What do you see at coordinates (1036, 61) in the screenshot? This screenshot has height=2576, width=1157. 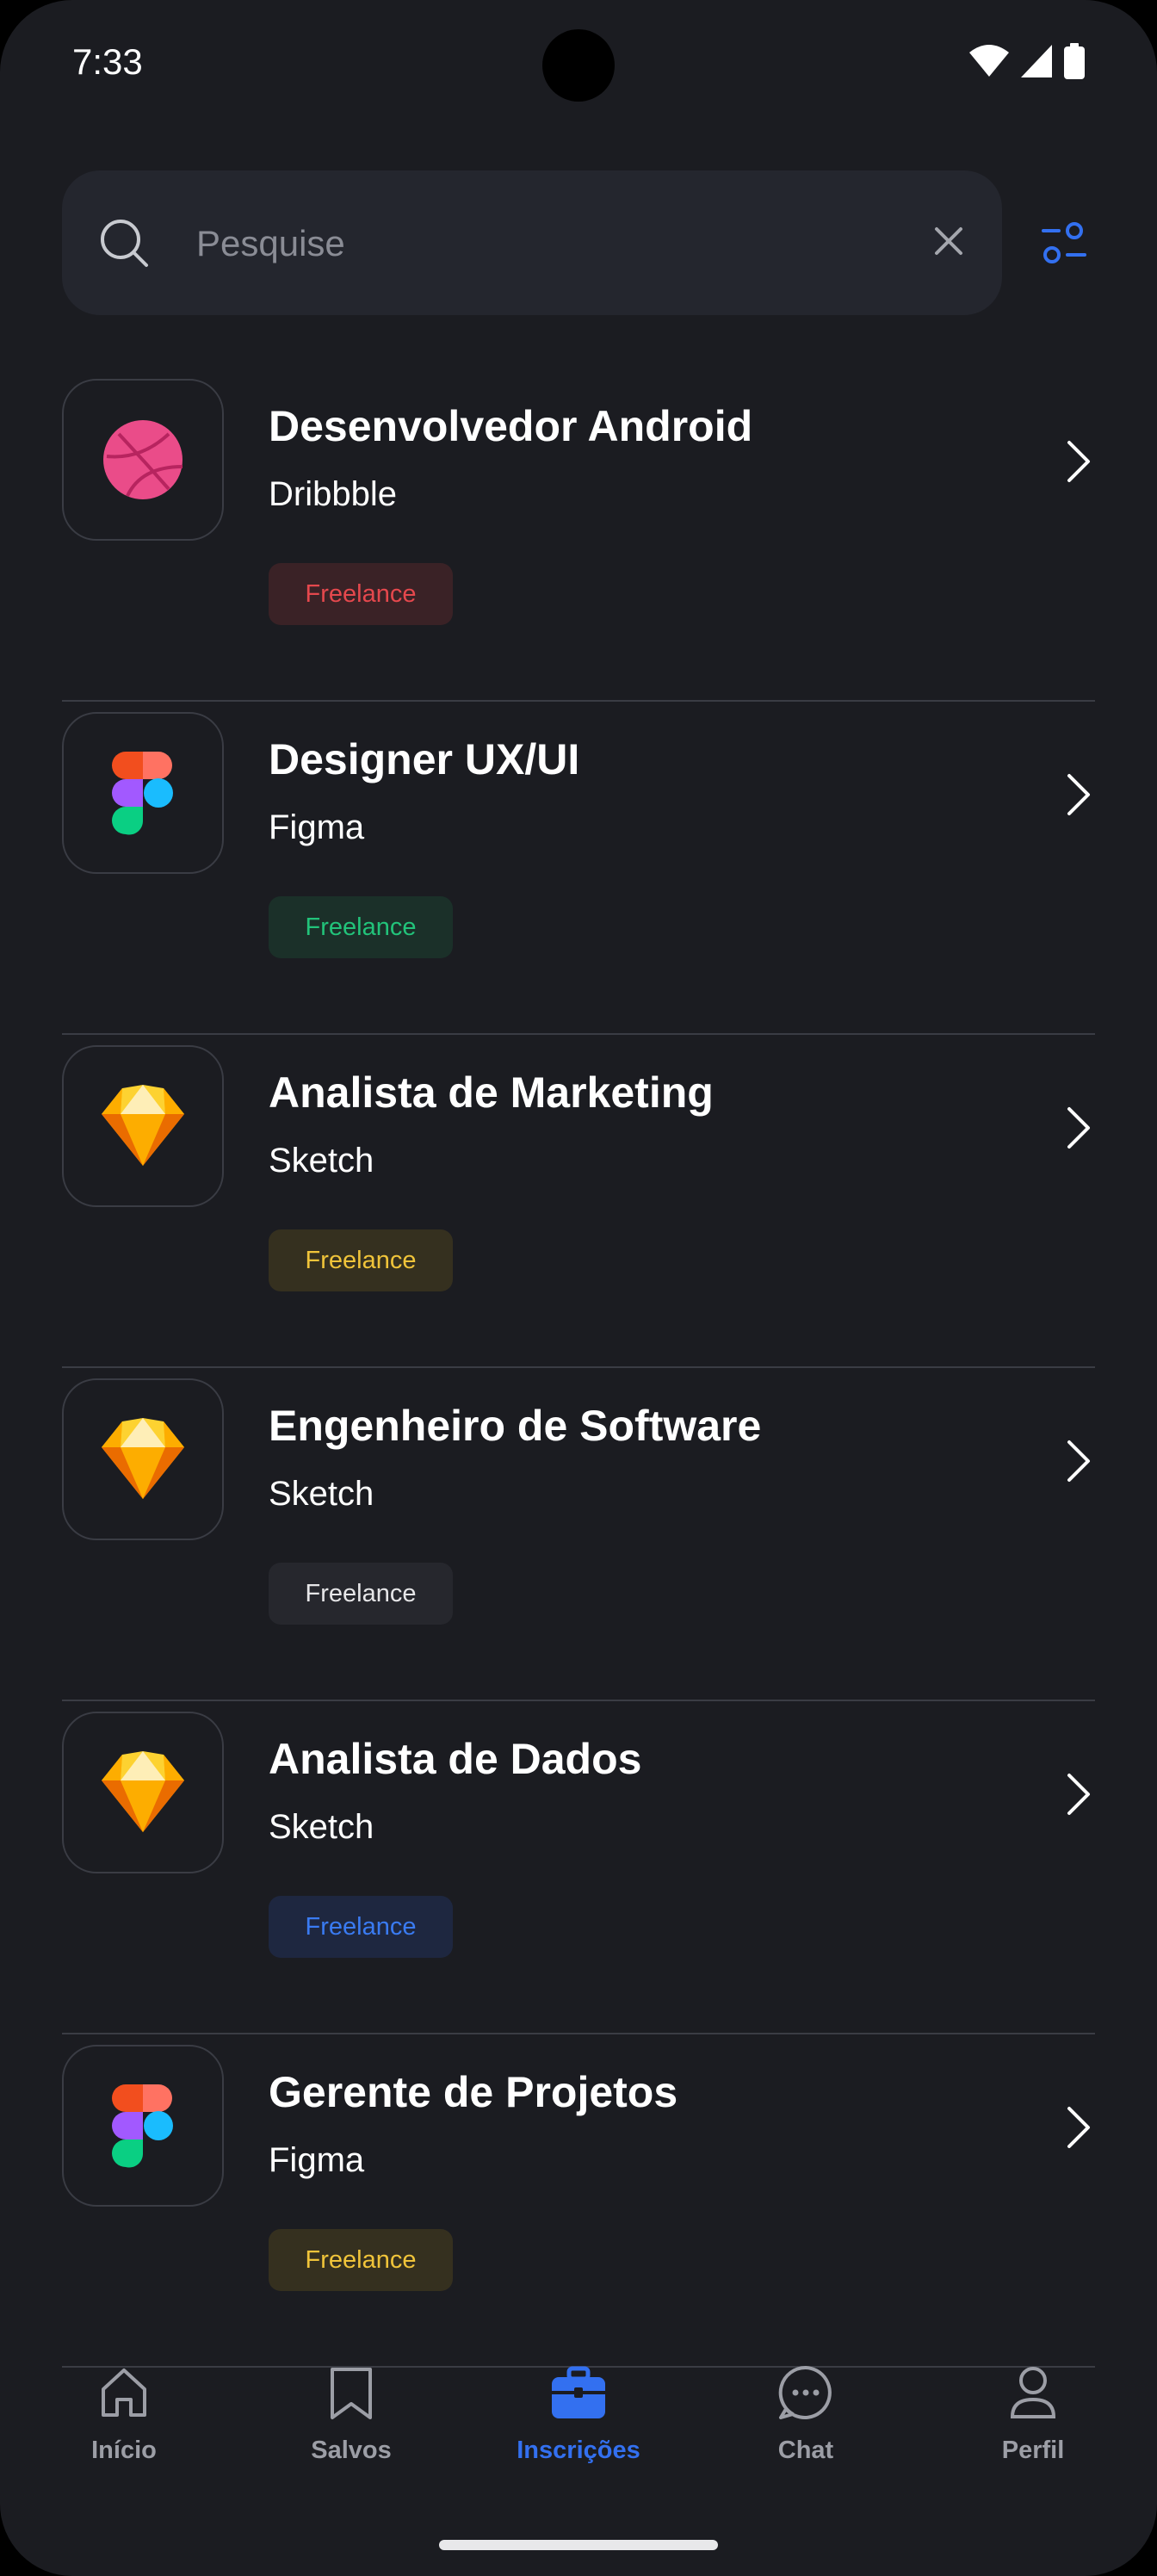 I see `signal-icon` at bounding box center [1036, 61].